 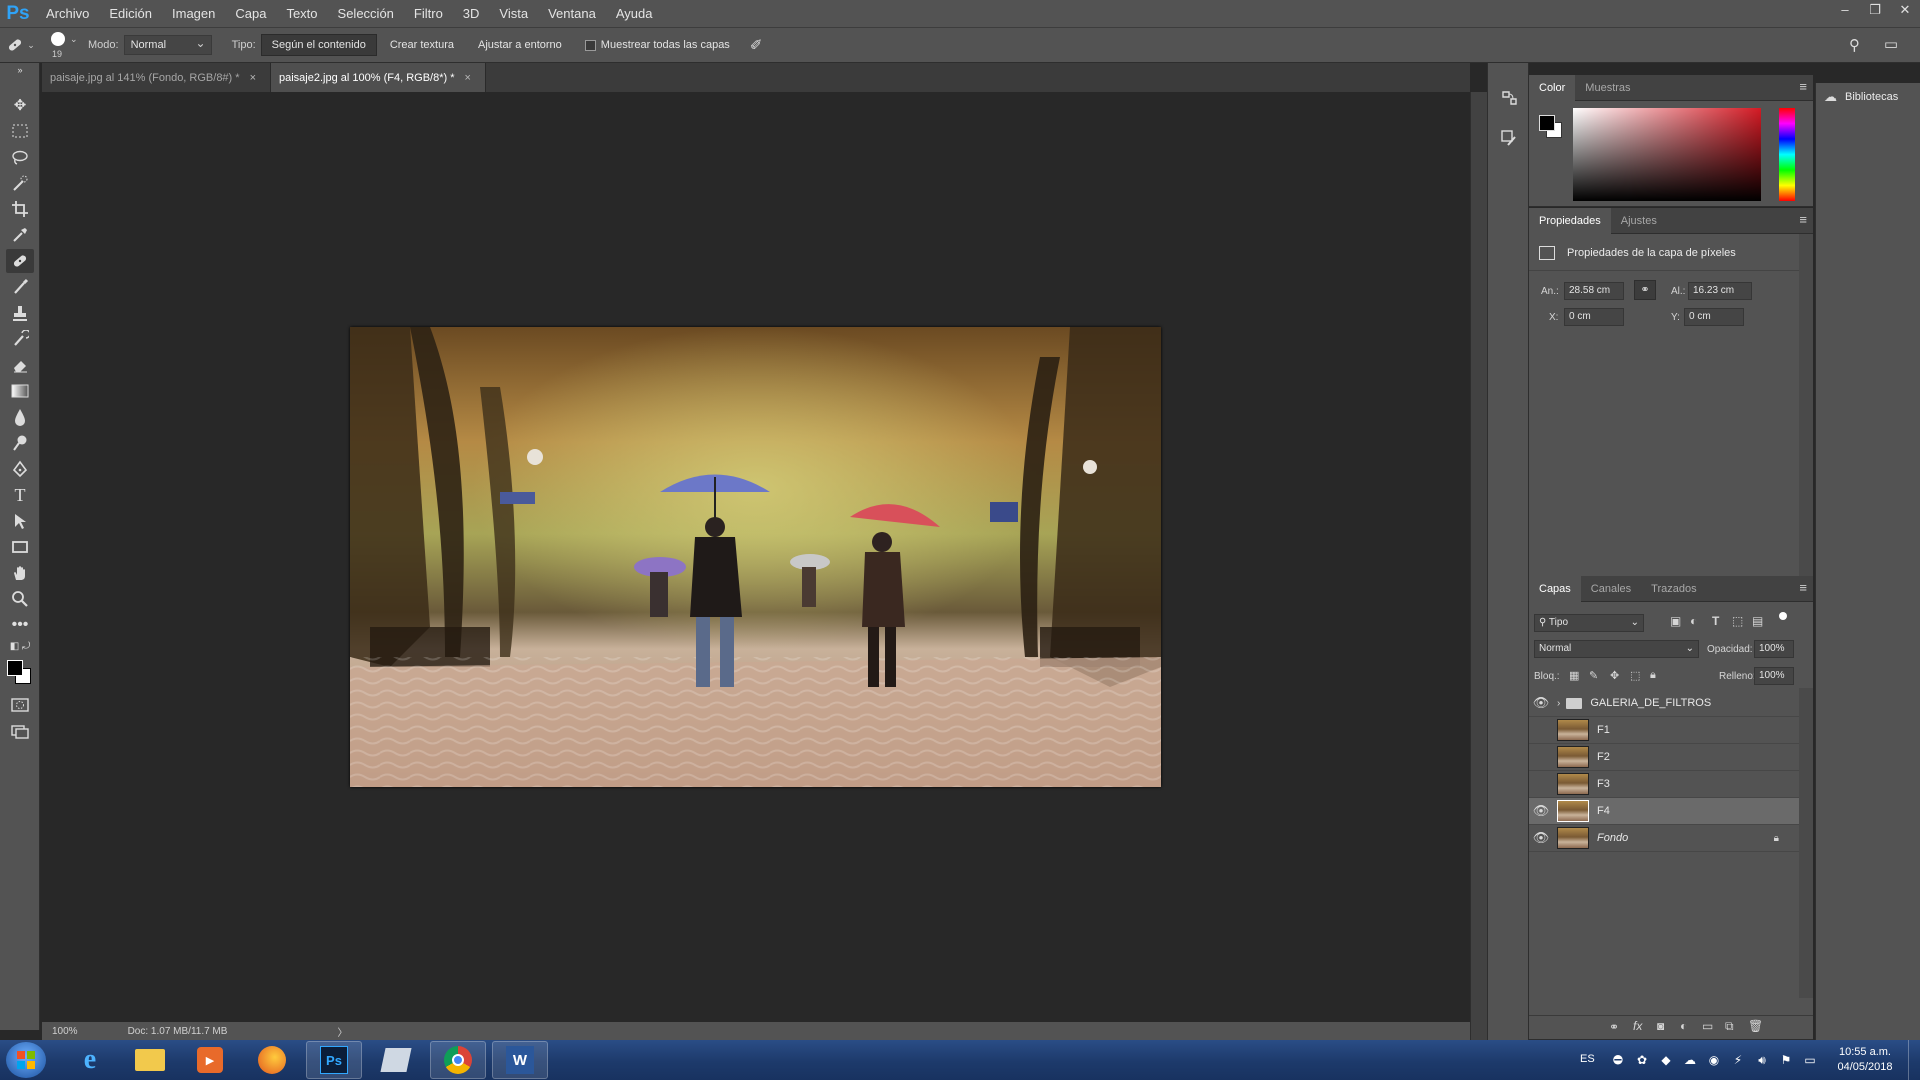 I want to click on x-input: 0 cm, so click(x=1594, y=317).